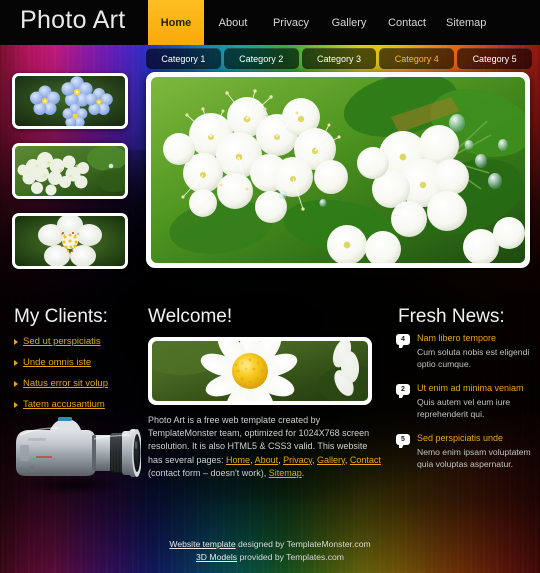  What do you see at coordinates (474, 438) in the screenshot?
I see `news-title-link: Sed perspiciatis unde` at bounding box center [474, 438].